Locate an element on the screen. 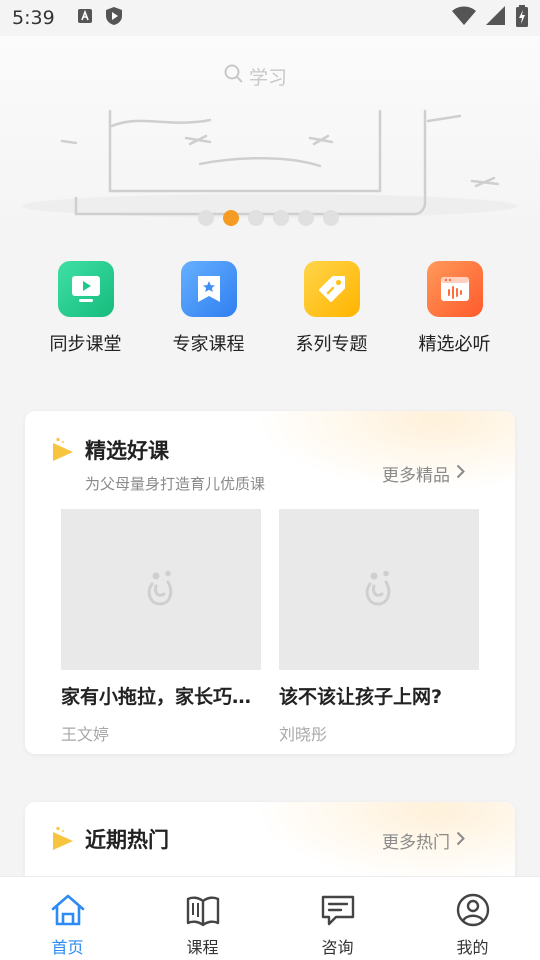 This screenshot has width=540, height=960. course-author: 刘晓彤 is located at coordinates (303, 734).